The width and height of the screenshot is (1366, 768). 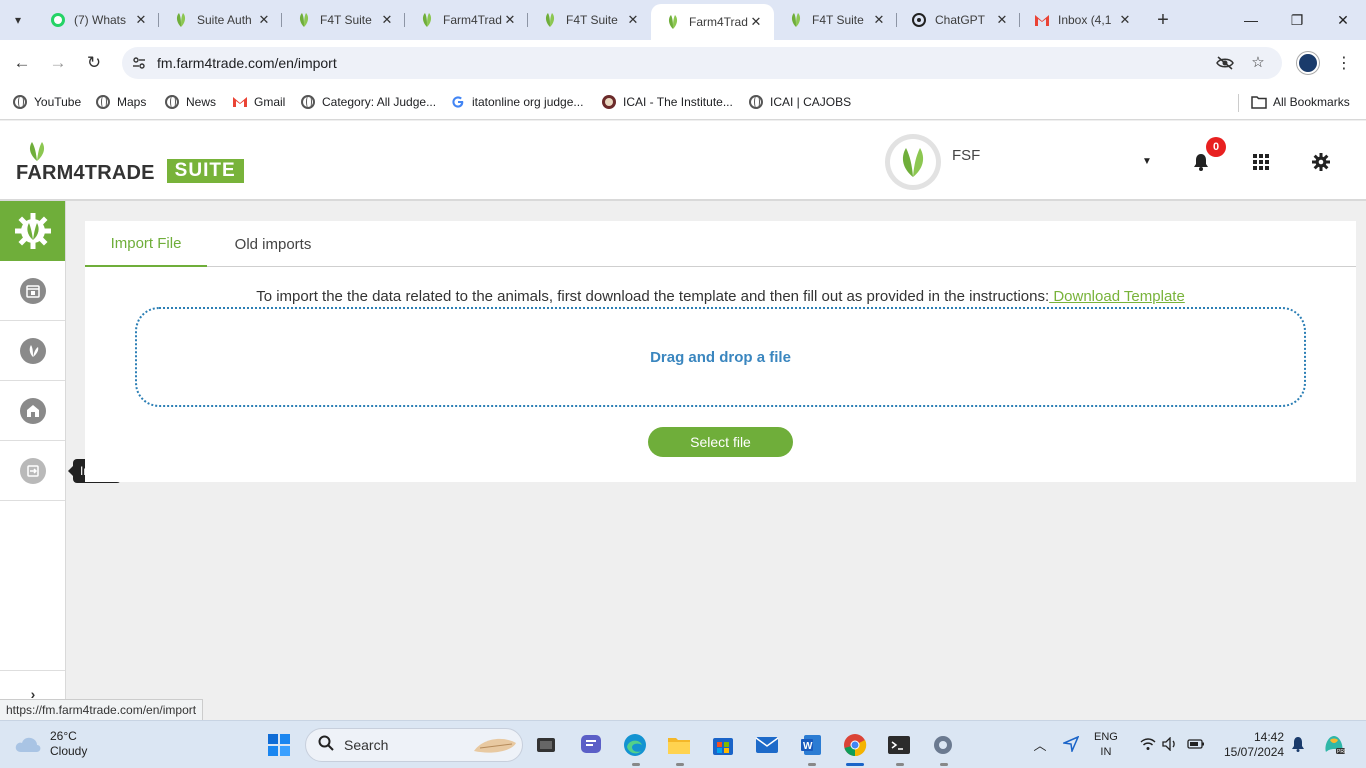 I want to click on browser-tab-suite-auth: Suite Auth ✕, so click(x=220, y=20).